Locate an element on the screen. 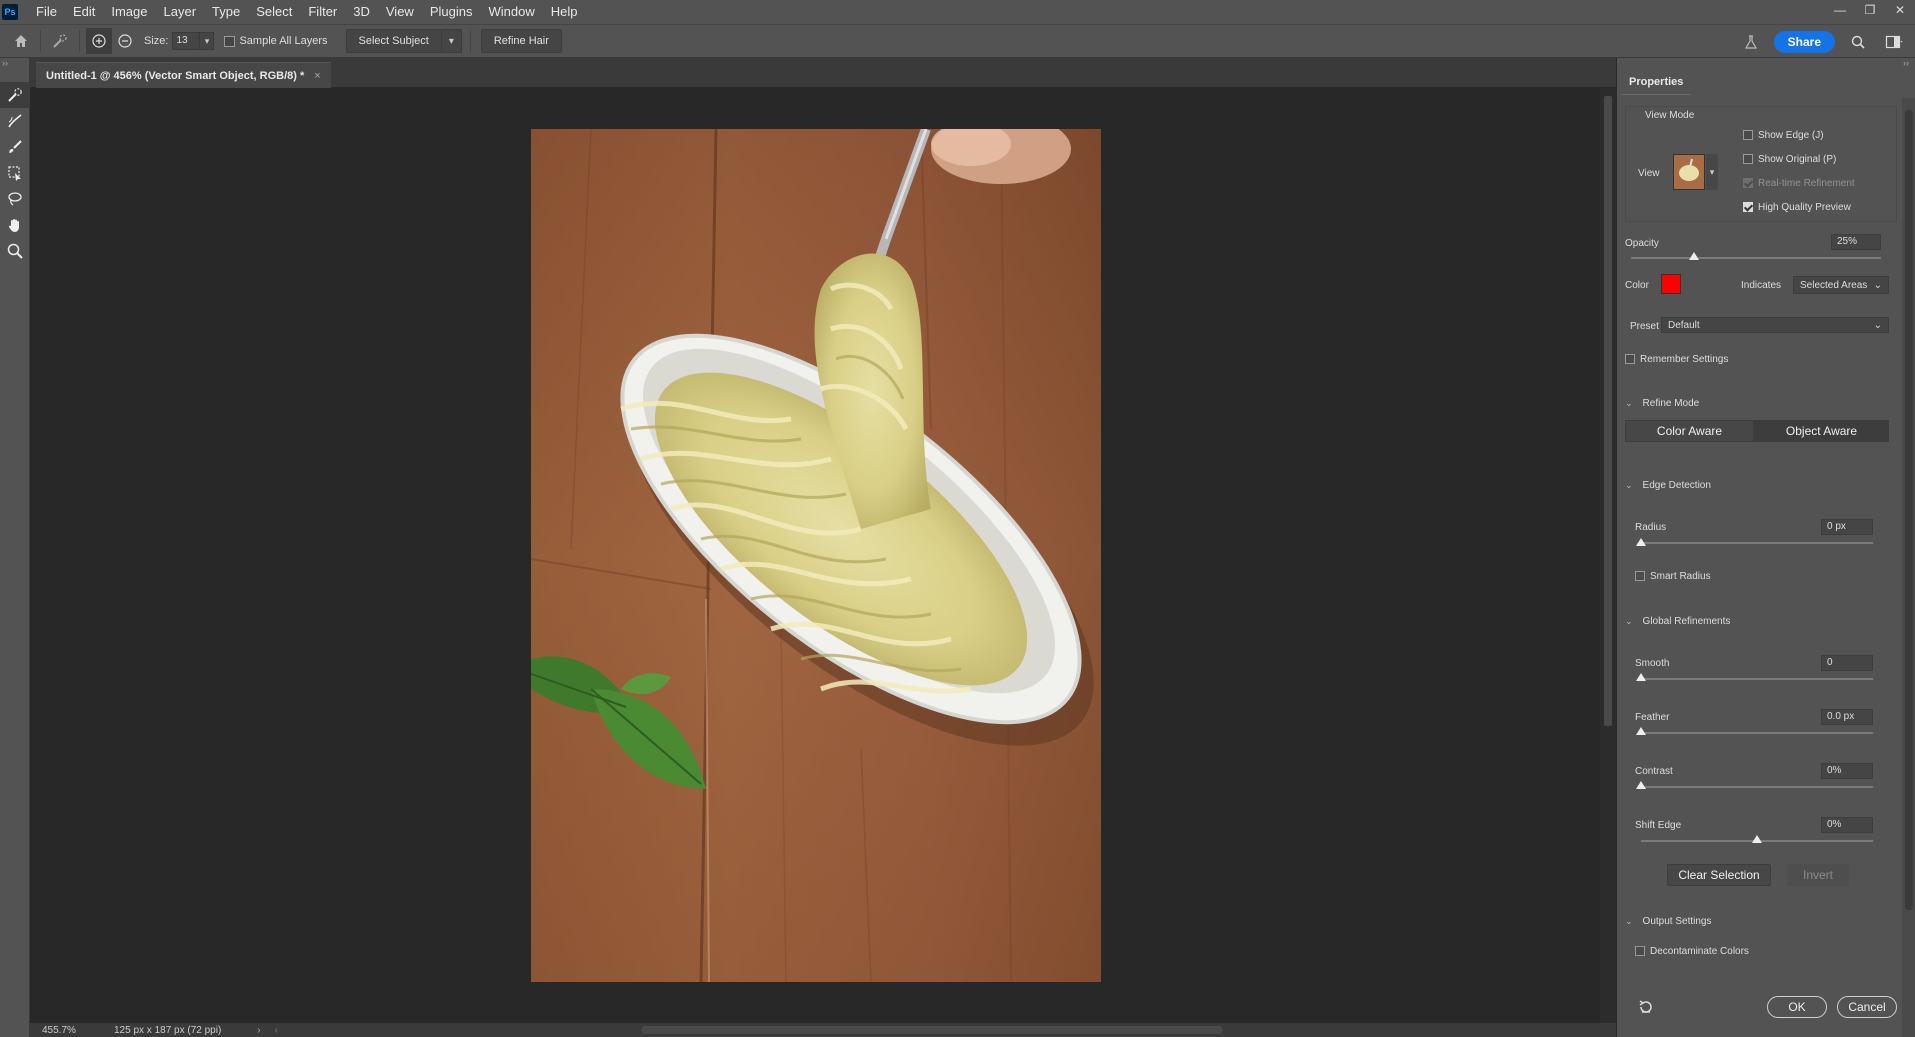 Image resolution: width=1915 pixels, height=1037 pixels. cancel-button: Cancel is located at coordinates (1867, 1007).